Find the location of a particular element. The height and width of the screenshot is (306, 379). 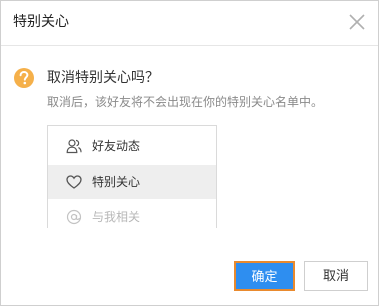

list-item-friend-updates: 好友动态 is located at coordinates (132, 146).